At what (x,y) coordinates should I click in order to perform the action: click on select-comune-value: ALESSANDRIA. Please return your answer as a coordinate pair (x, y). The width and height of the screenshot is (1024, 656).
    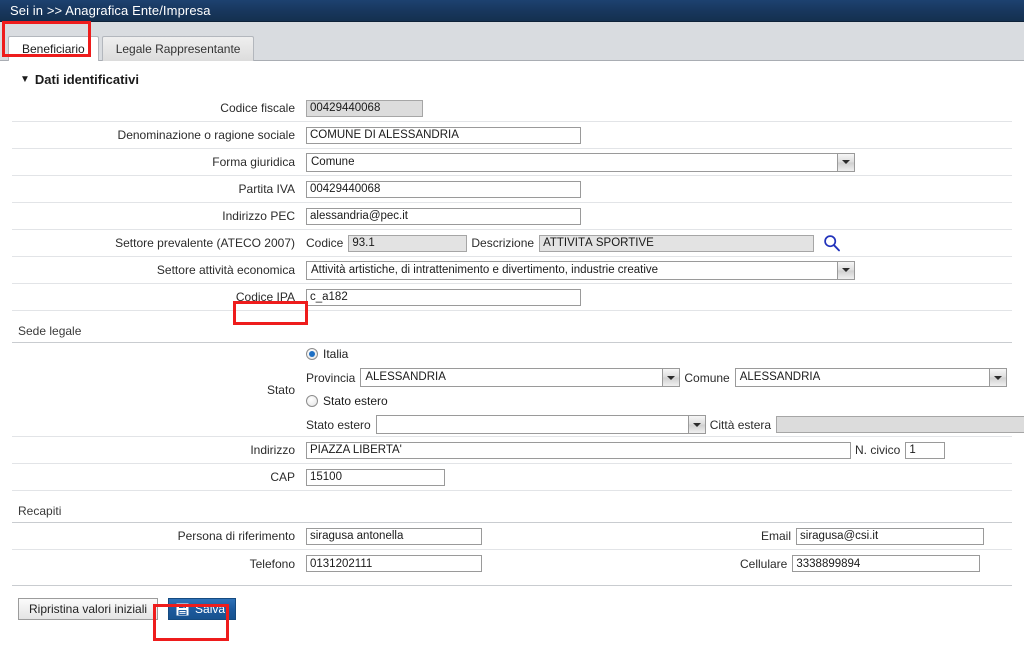
    Looking at the image, I should click on (780, 377).